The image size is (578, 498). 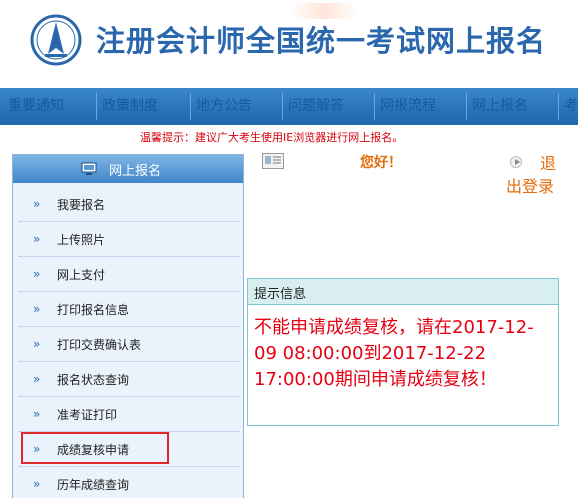 What do you see at coordinates (99, 345) in the screenshot?
I see `menu-item-label: 打印交费确认表` at bounding box center [99, 345].